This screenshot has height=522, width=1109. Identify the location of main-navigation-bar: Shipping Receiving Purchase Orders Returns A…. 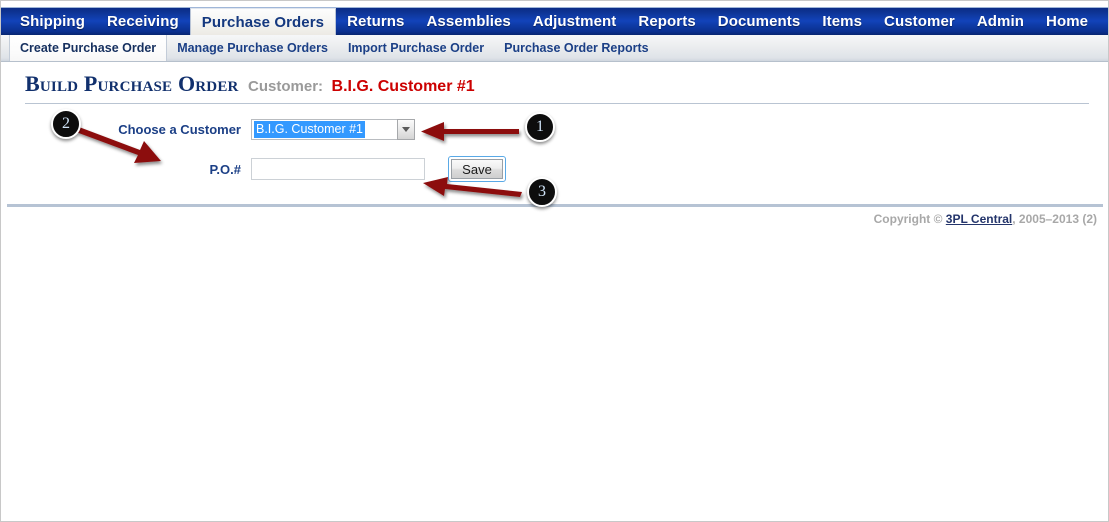
(554, 21).